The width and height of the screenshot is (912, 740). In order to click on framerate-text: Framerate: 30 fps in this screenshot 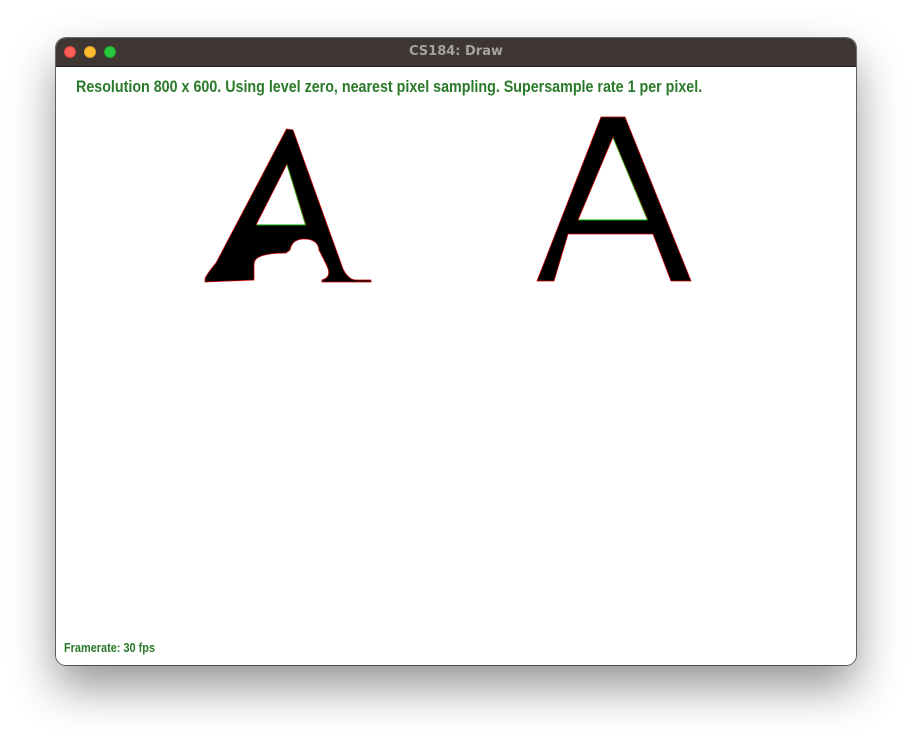, I will do `click(110, 647)`.